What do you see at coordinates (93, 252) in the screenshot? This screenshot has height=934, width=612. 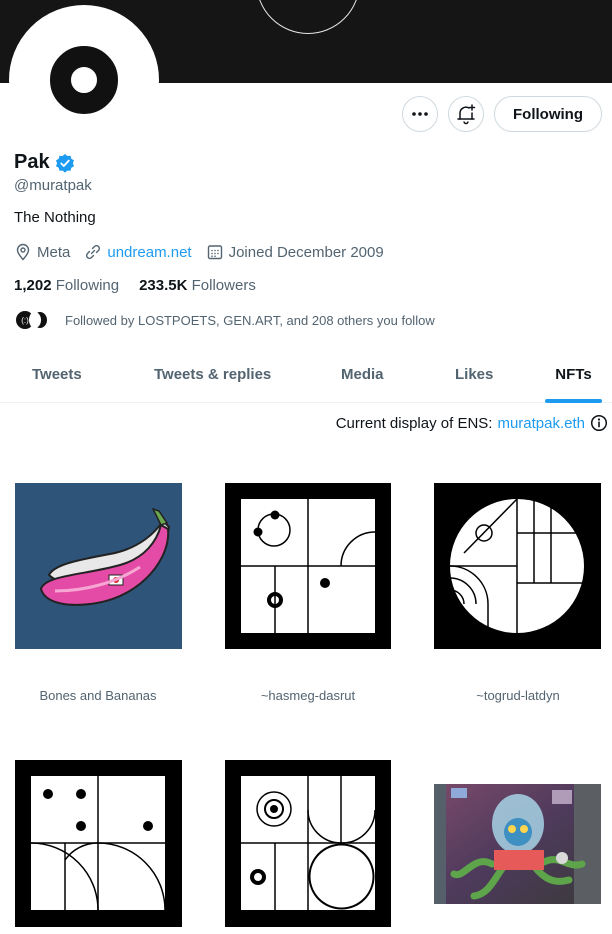 I see `link-icon` at bounding box center [93, 252].